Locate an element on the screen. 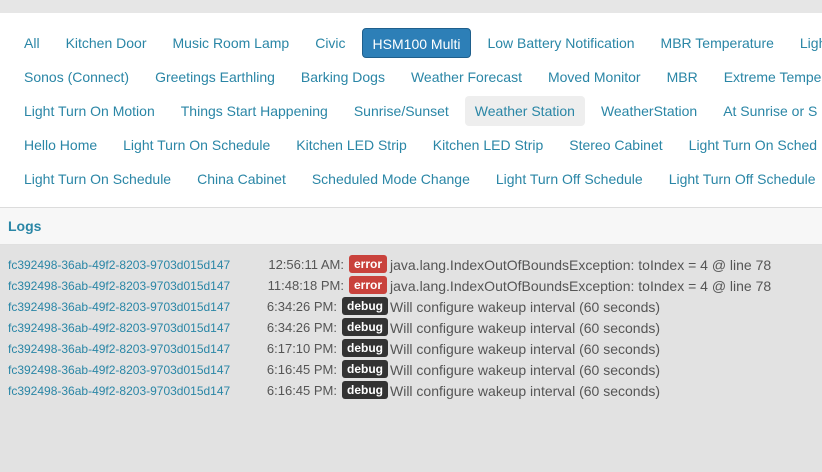 The height and width of the screenshot is (472, 822). filter-pill: Barking Dogs is located at coordinates (343, 77).